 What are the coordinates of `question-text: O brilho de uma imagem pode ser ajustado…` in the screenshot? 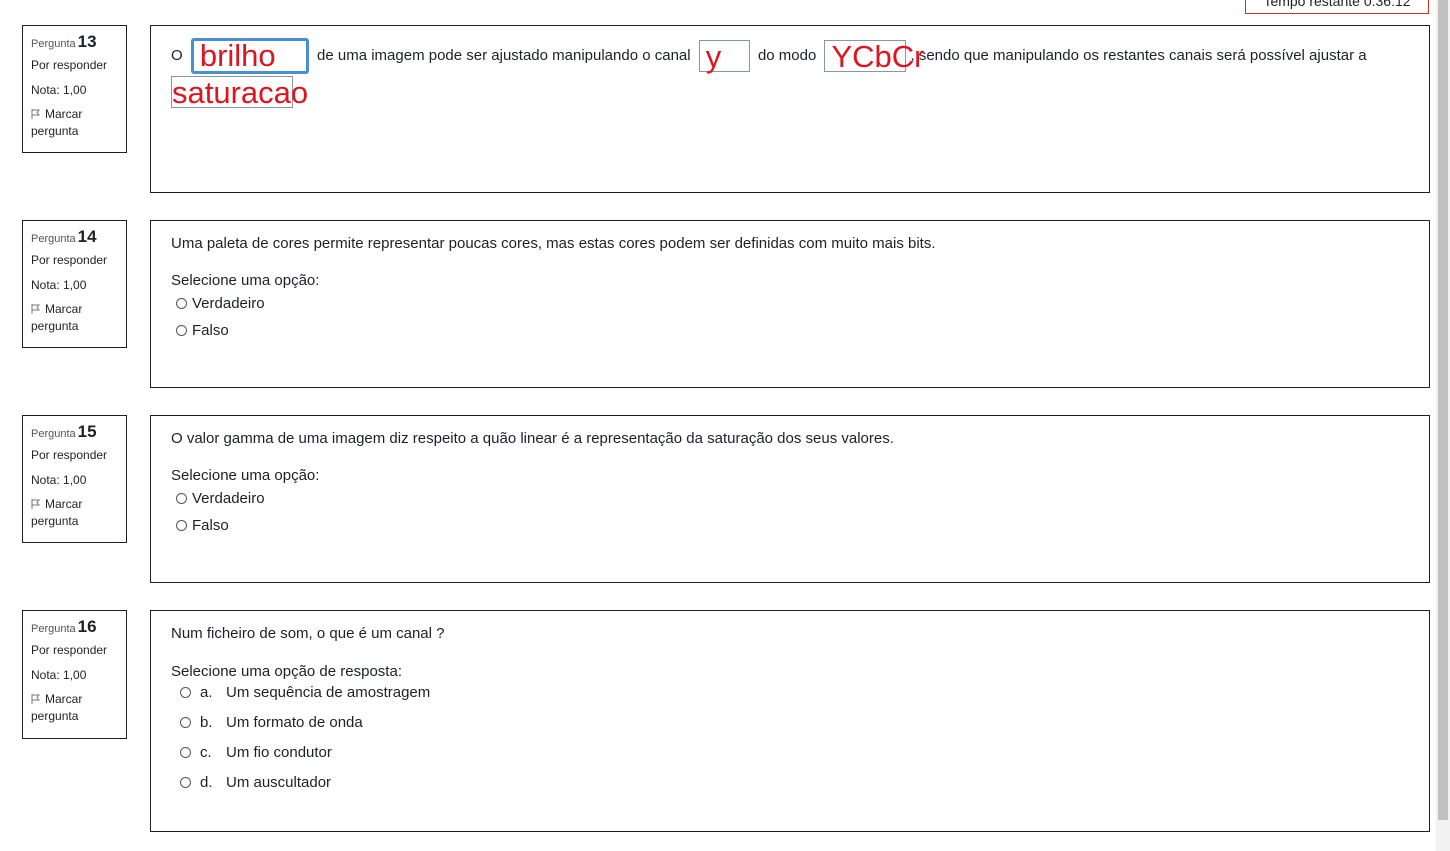 It's located at (769, 74).